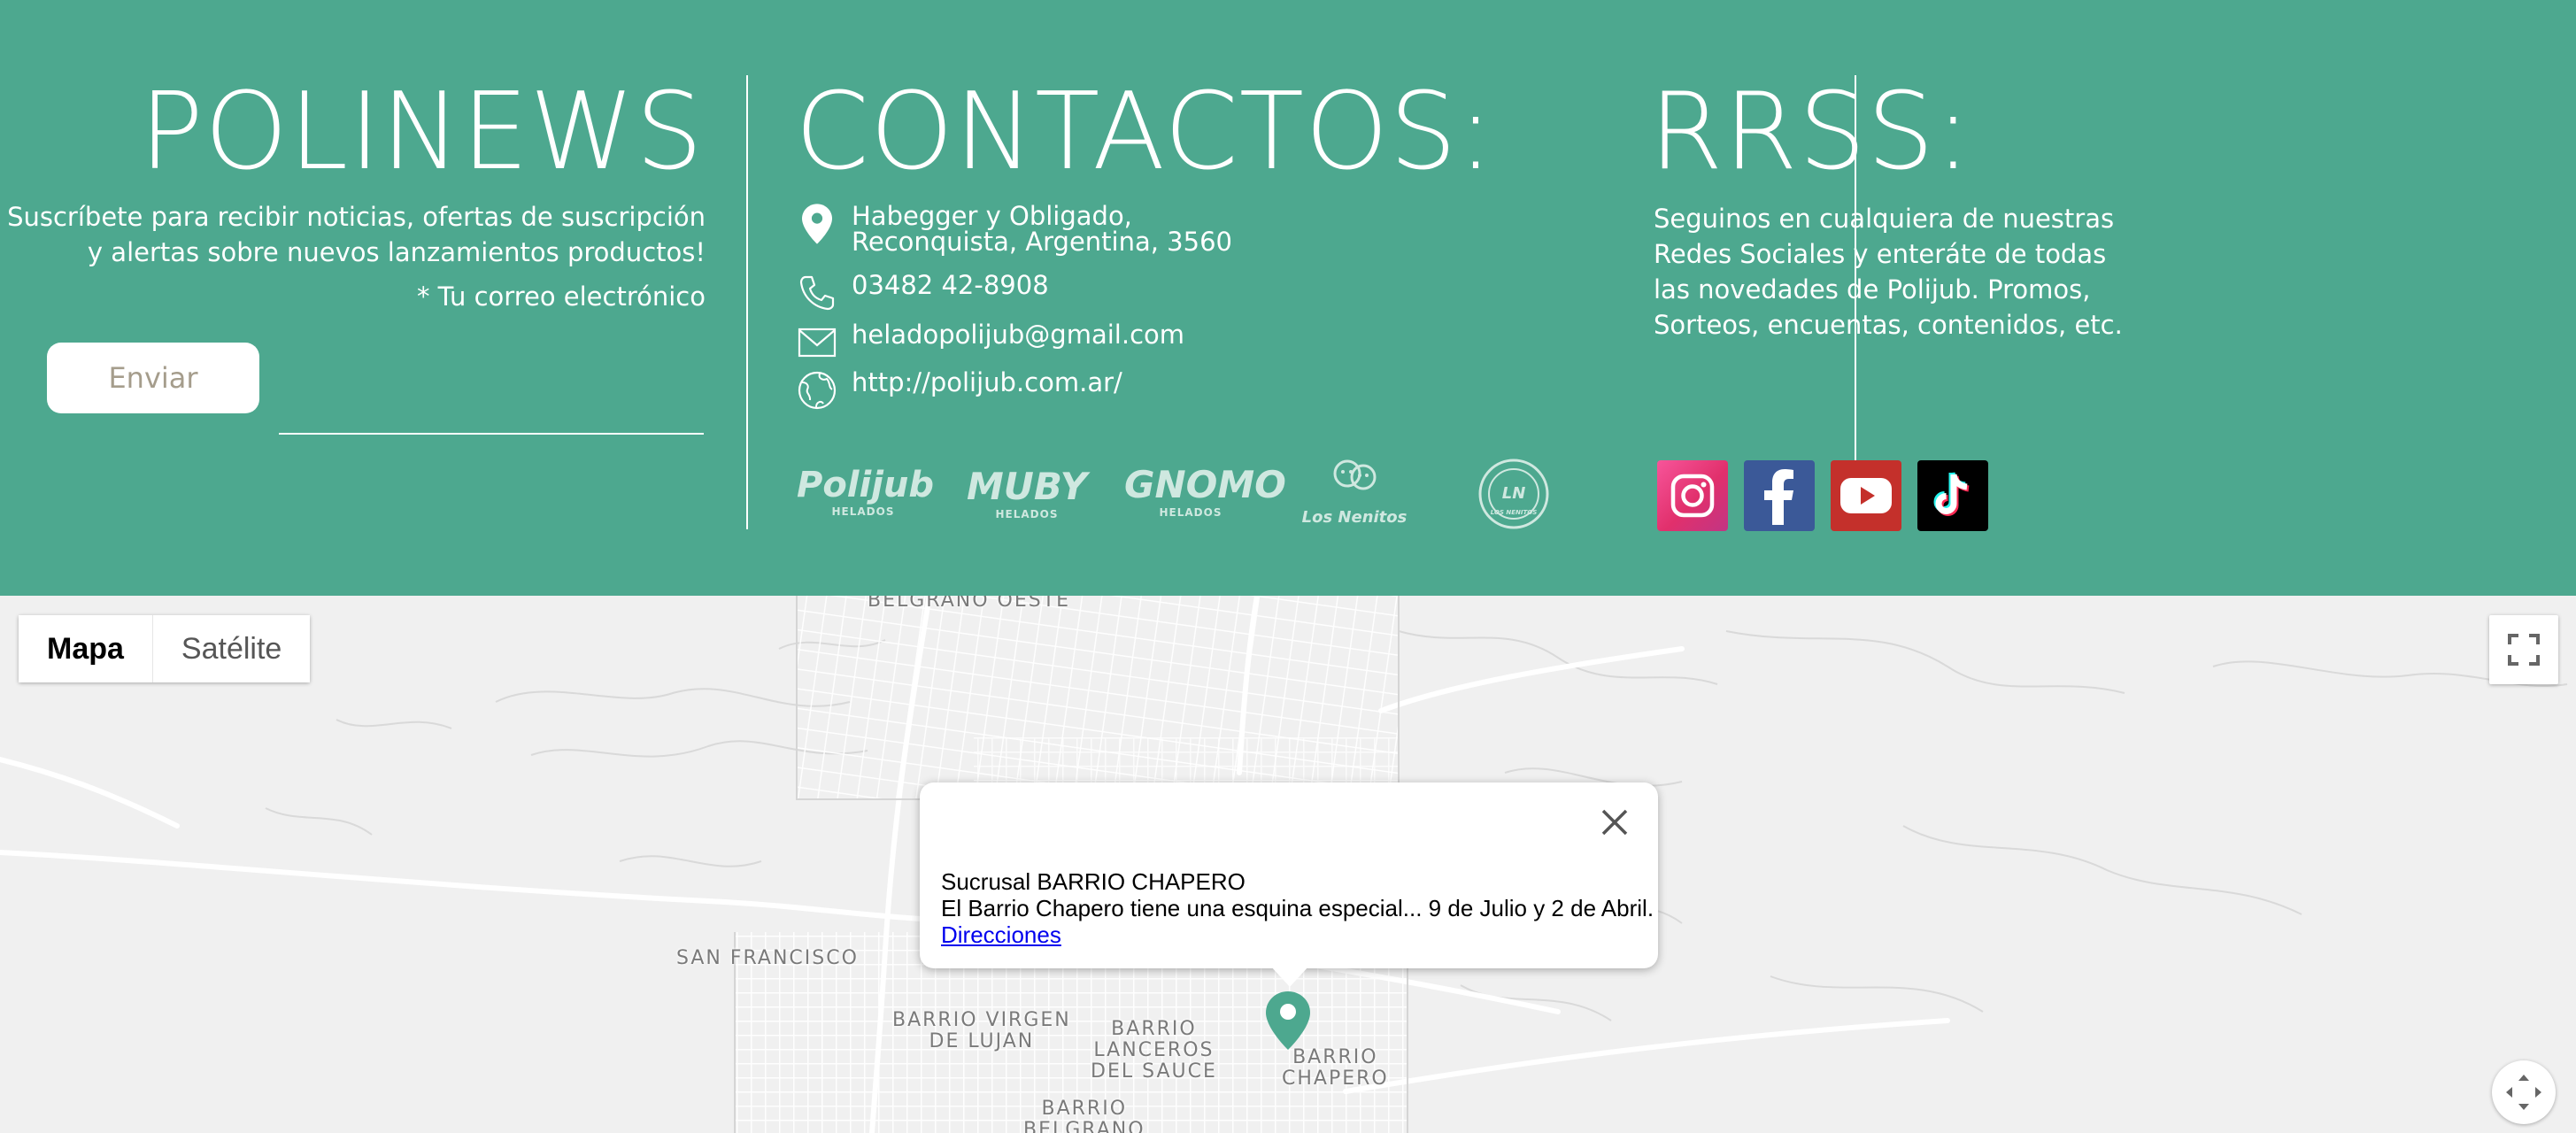  What do you see at coordinates (817, 224) in the screenshot?
I see `location-pin-icon` at bounding box center [817, 224].